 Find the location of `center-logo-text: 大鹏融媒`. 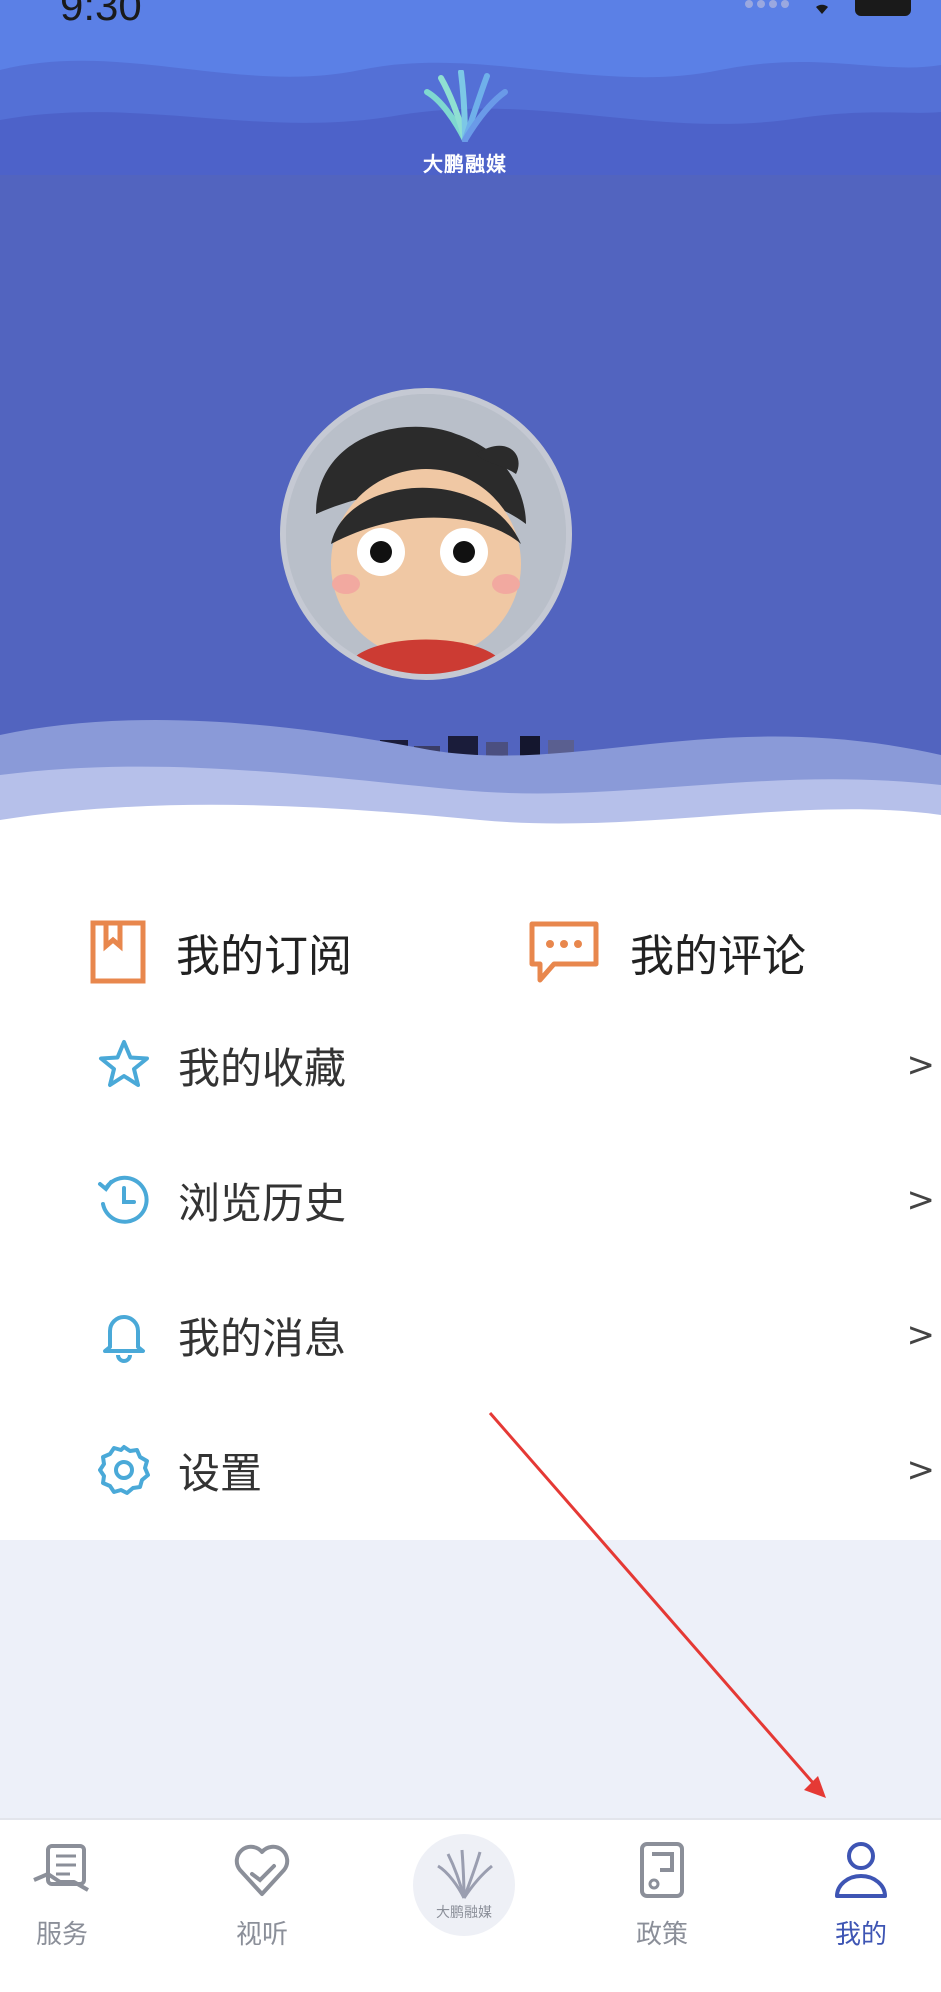

center-logo-text: 大鹏融媒 is located at coordinates (464, 1913).